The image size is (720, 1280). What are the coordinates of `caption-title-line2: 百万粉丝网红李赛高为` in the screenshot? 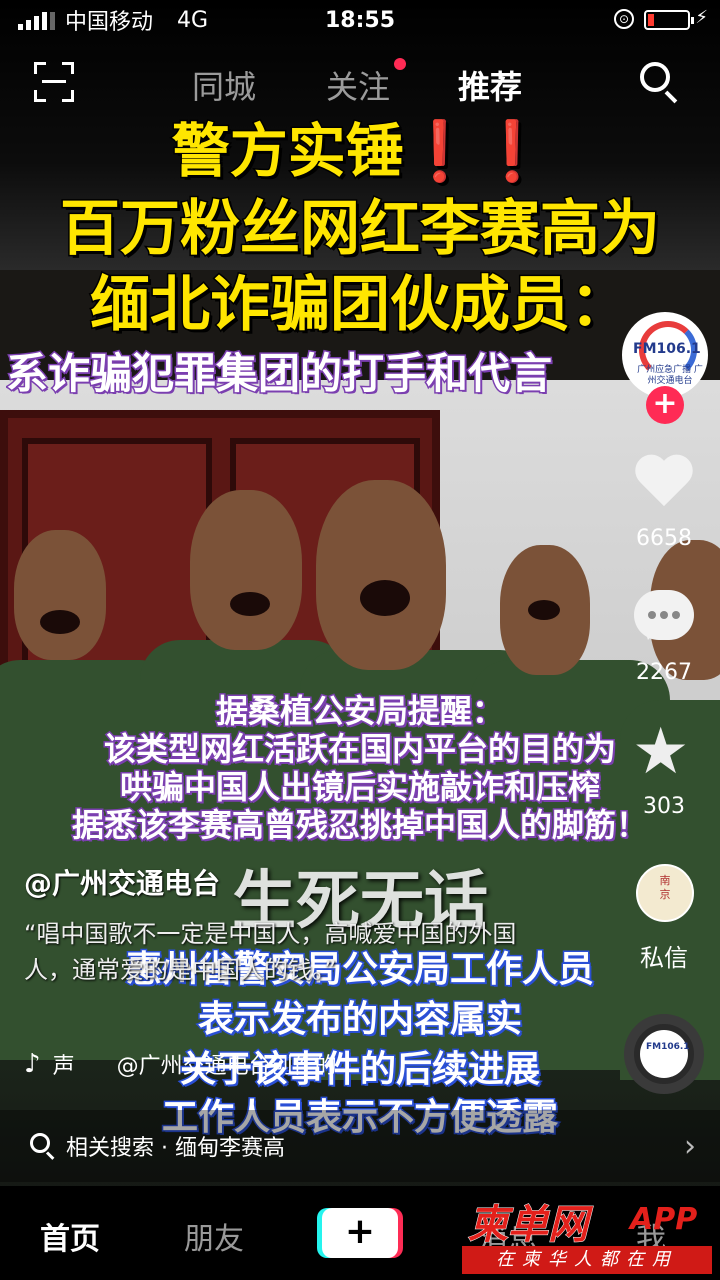 It's located at (360, 229).